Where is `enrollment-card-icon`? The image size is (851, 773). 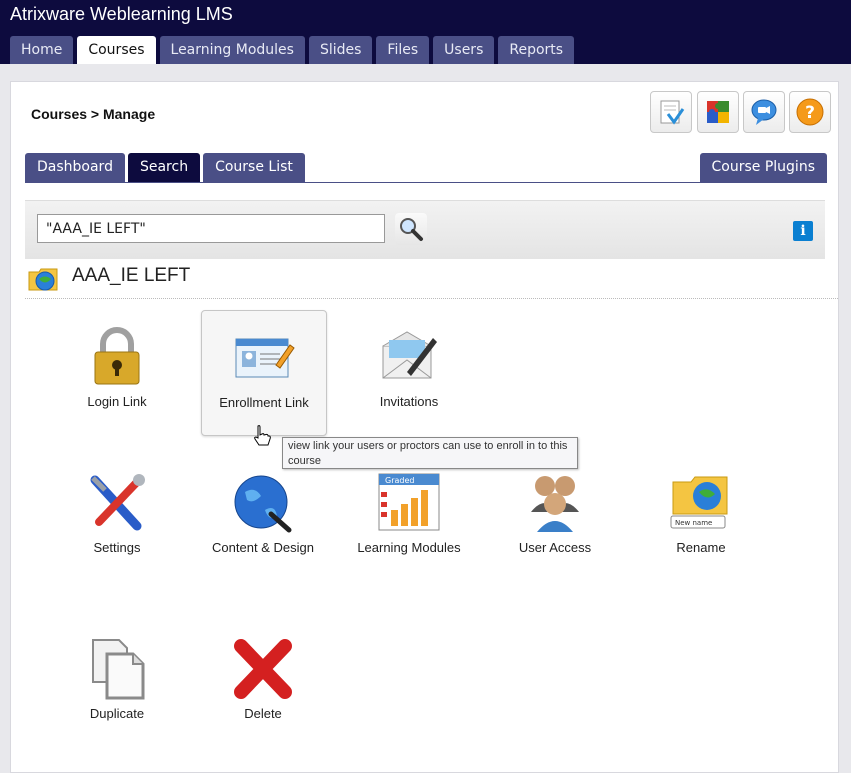
enrollment-card-icon is located at coordinates (265, 358).